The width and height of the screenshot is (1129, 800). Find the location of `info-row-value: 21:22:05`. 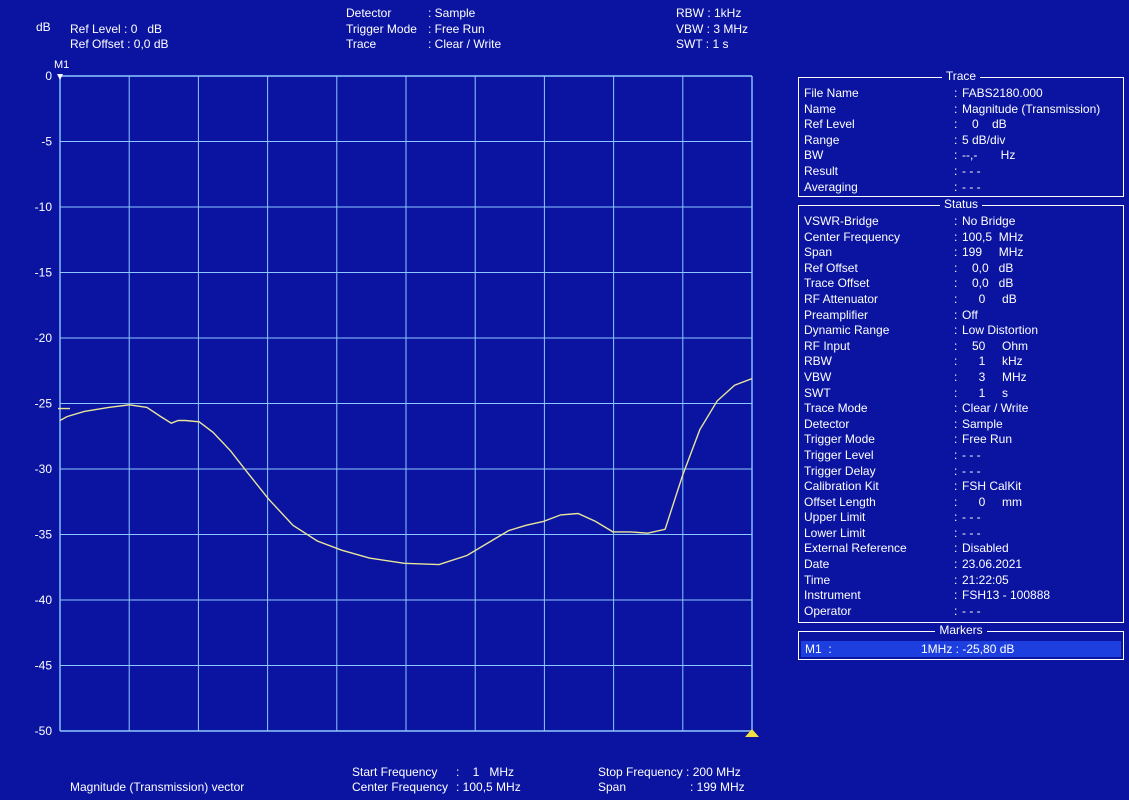

info-row-value: 21:22:05 is located at coordinates (985, 579).